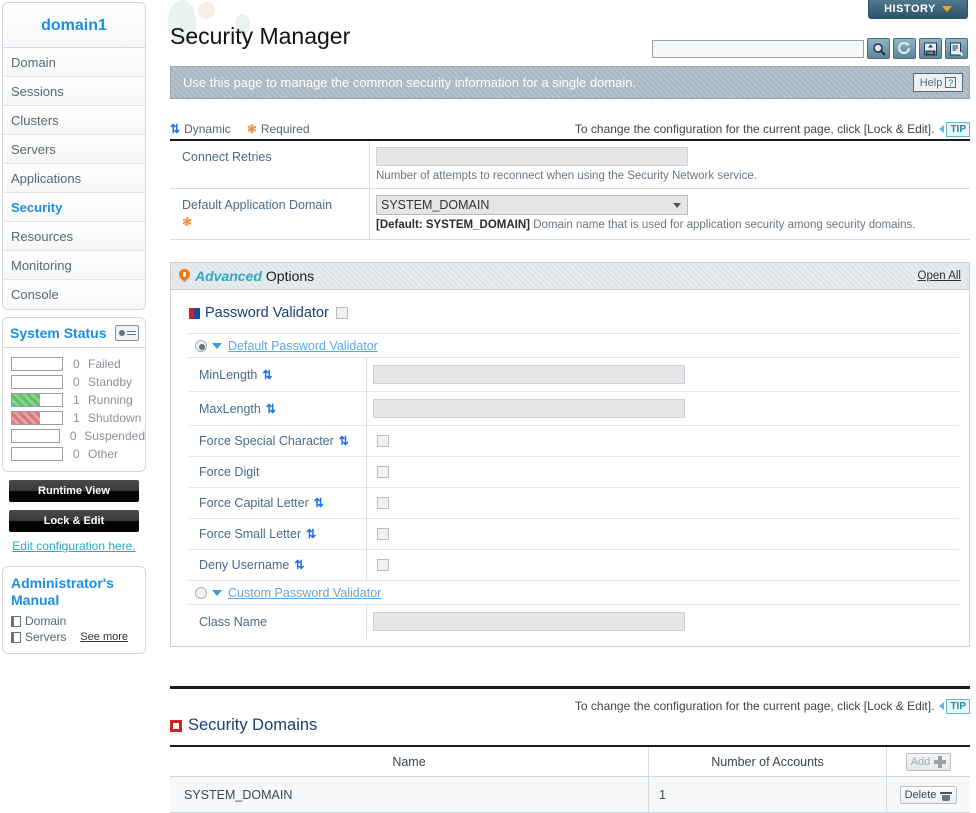  Describe the element at coordinates (176, 725) in the screenshot. I see `section-marker-icon` at that location.